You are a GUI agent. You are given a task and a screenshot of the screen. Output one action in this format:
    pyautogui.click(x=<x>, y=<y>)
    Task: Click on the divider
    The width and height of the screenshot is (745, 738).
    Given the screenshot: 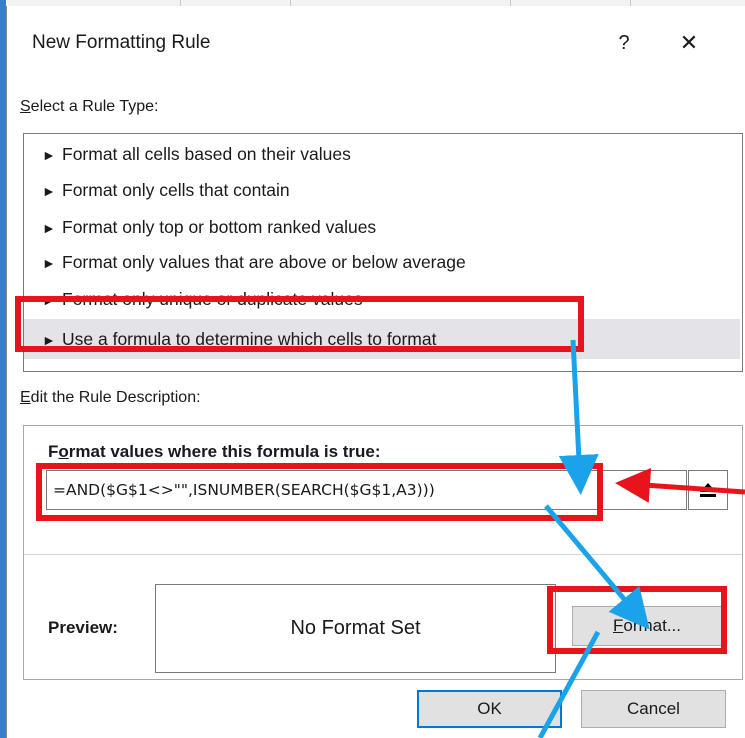 What is the action you would take?
    pyautogui.click(x=383, y=554)
    